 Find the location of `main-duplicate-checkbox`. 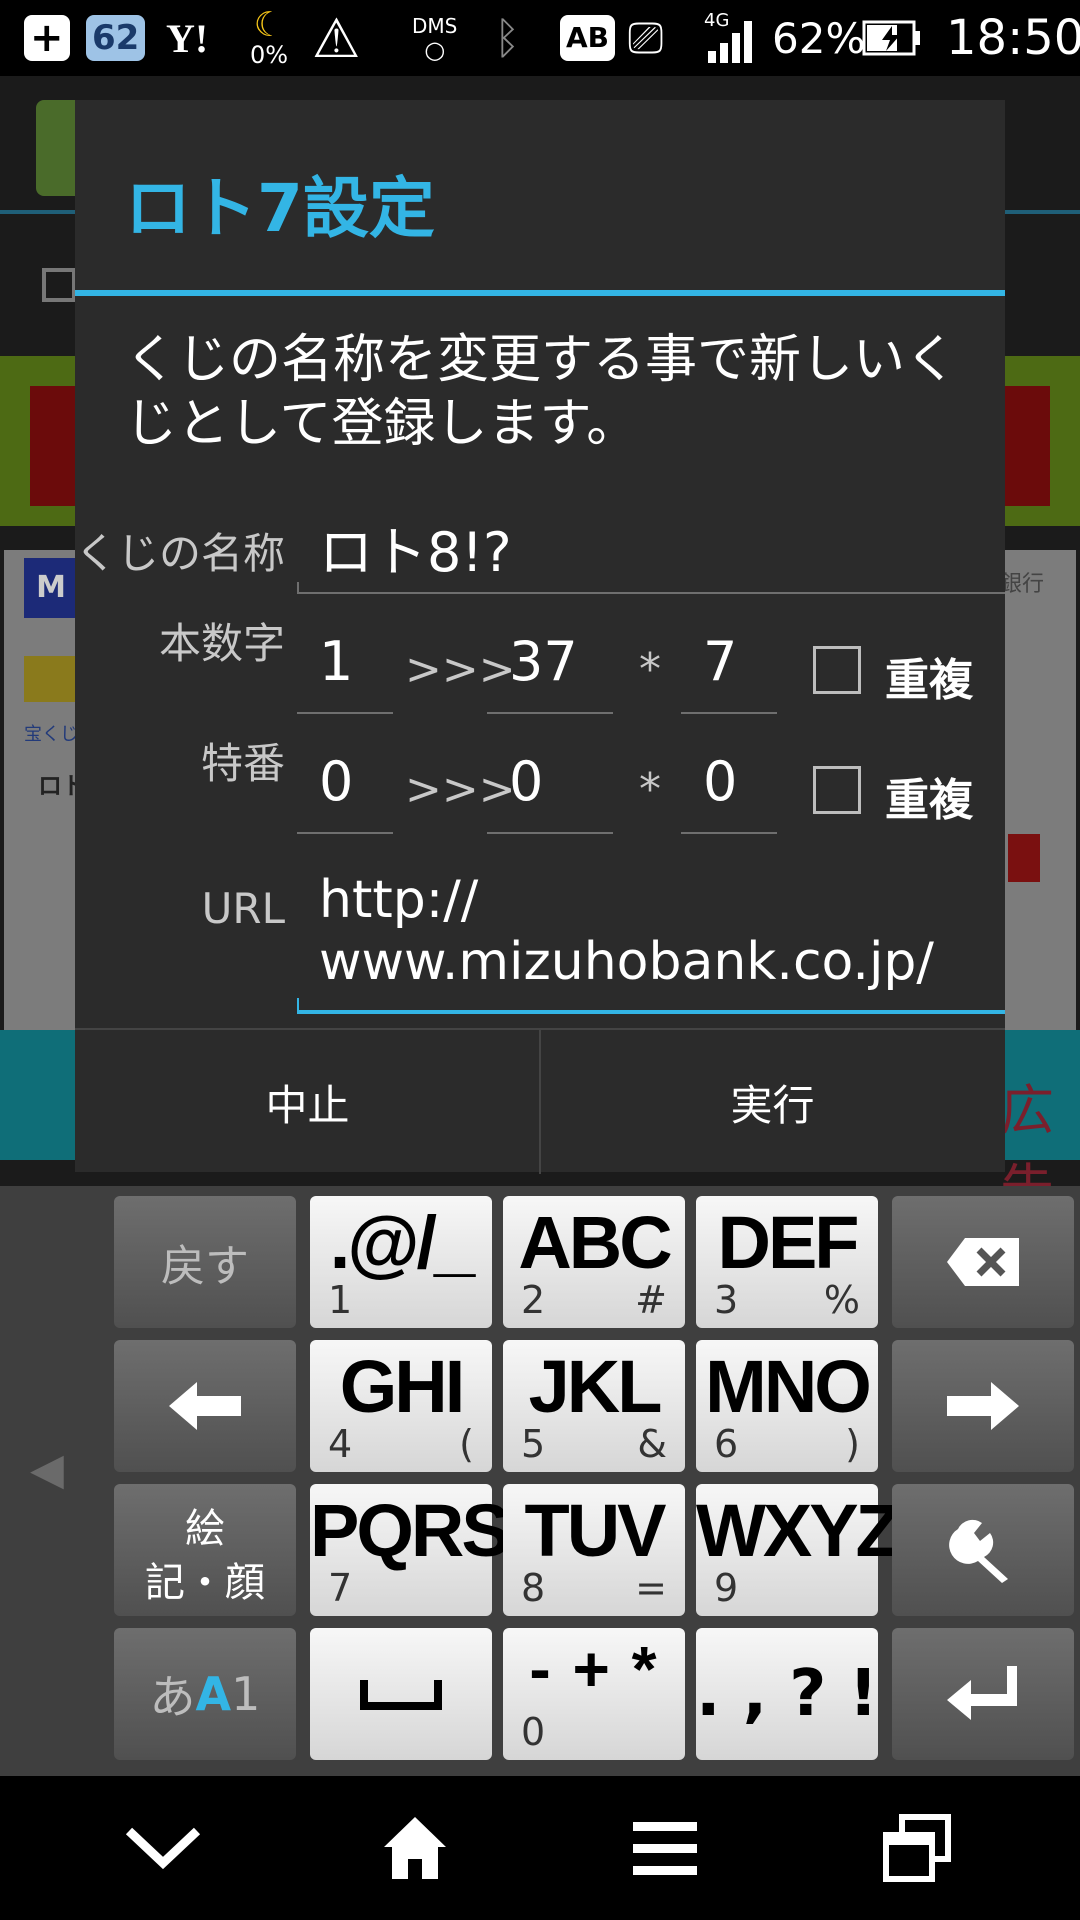

main-duplicate-checkbox is located at coordinates (837, 670).